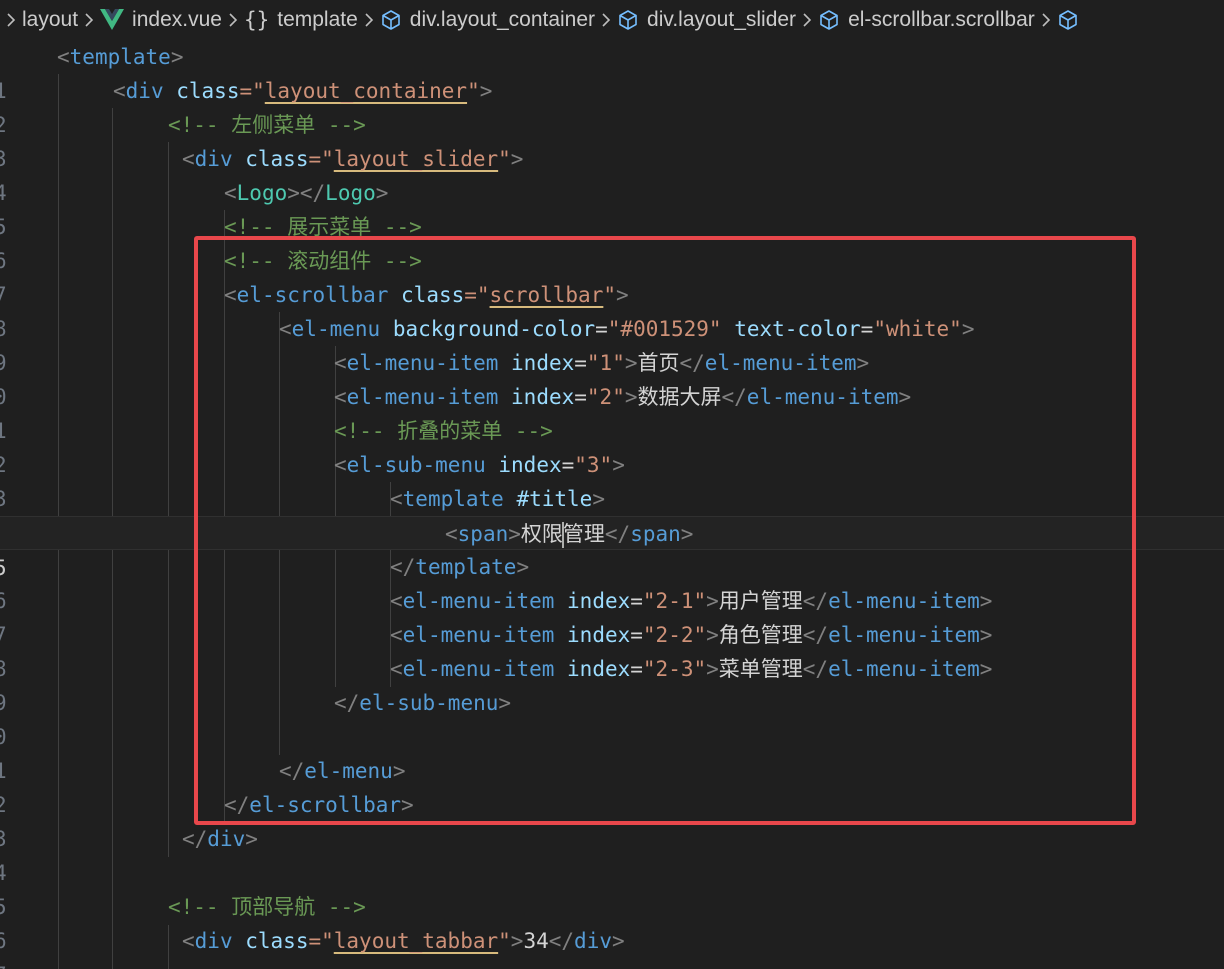 Image resolution: width=1224 pixels, height=969 pixels. I want to click on token-text: 34, so click(536, 941).